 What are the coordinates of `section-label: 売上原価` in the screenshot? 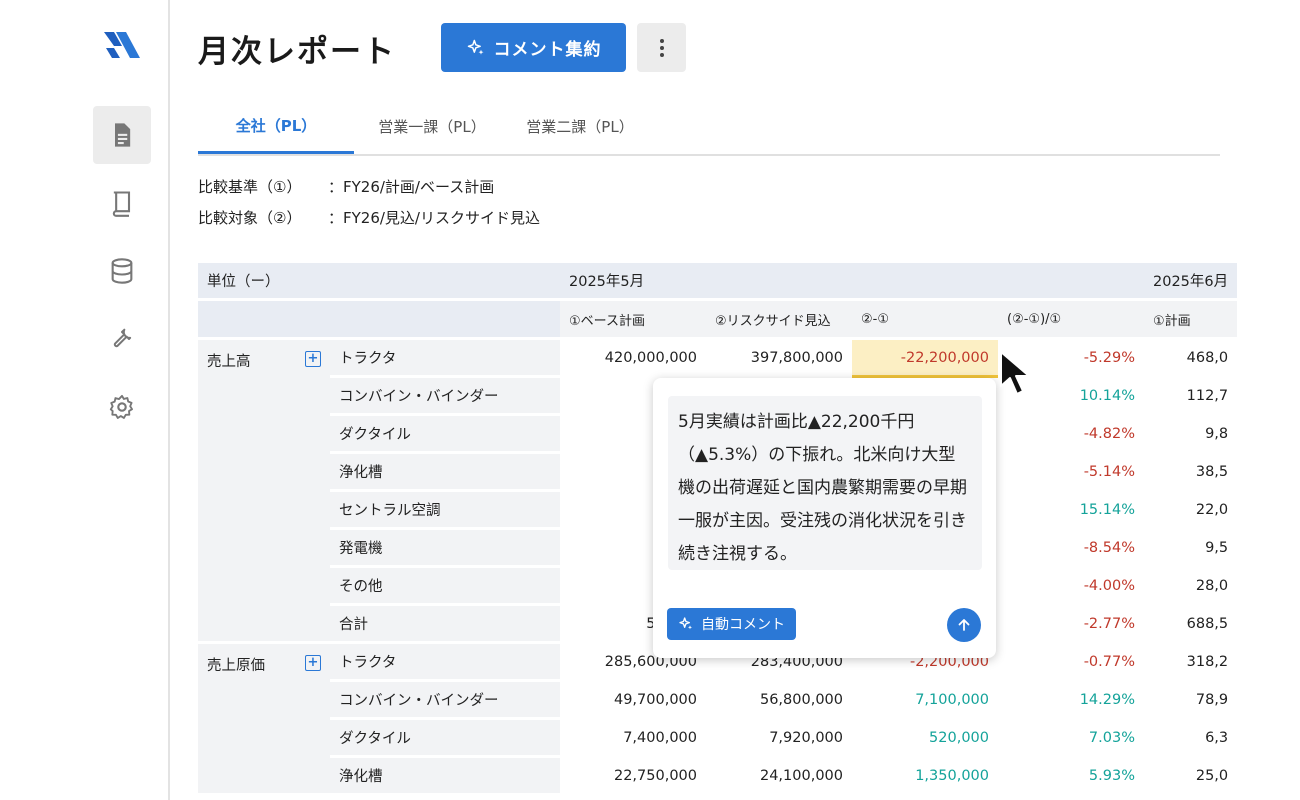 It's located at (247, 720).